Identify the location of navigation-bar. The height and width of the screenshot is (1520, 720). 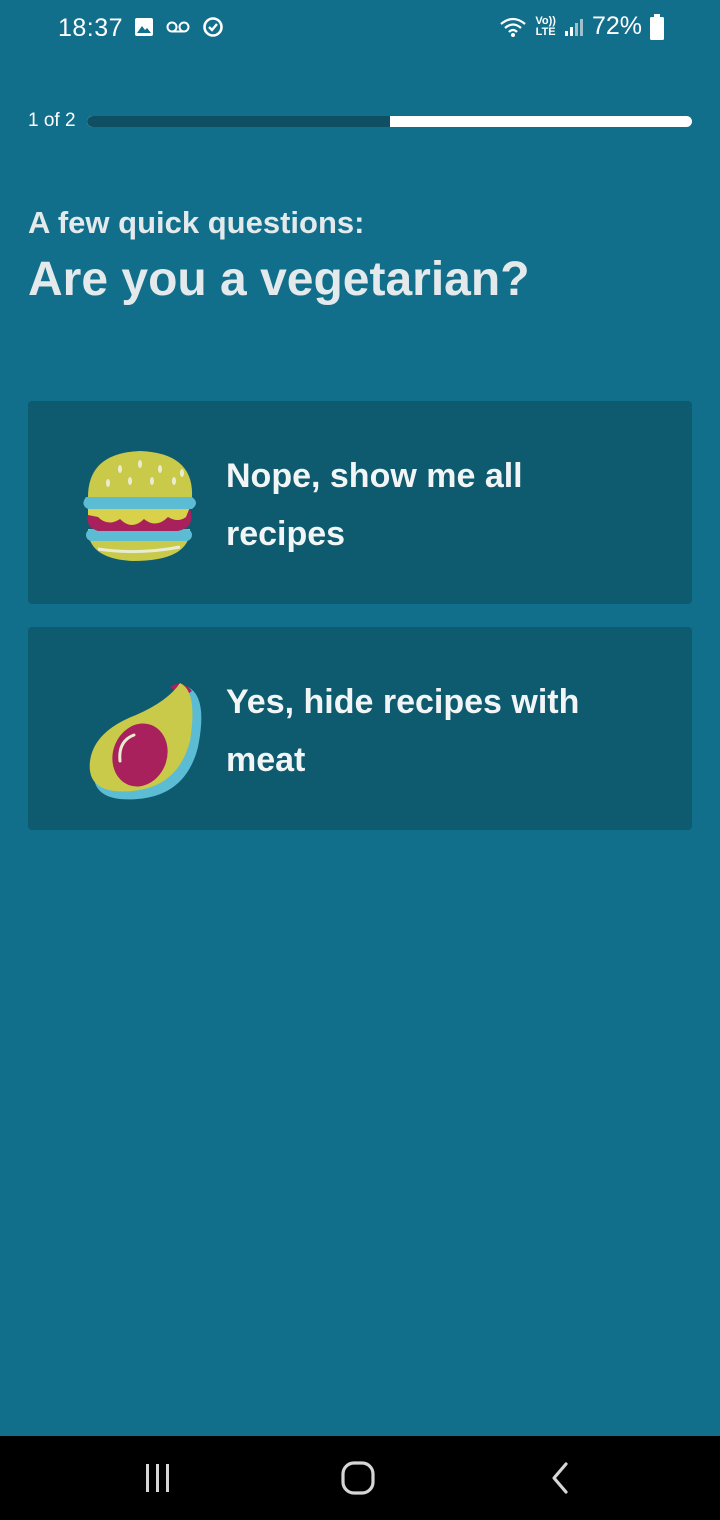
(360, 1478).